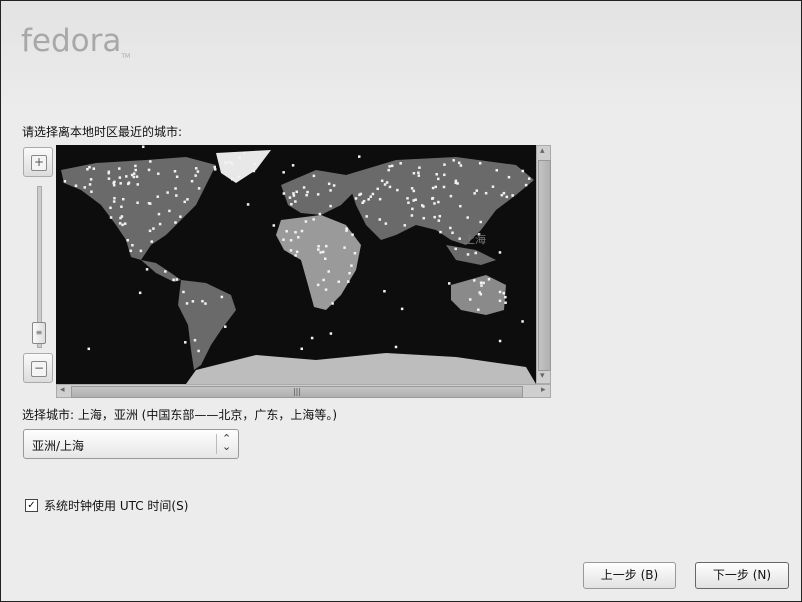 This screenshot has width=802, height=602. I want to click on zoom-slider-thumb: ≡, so click(39, 333).